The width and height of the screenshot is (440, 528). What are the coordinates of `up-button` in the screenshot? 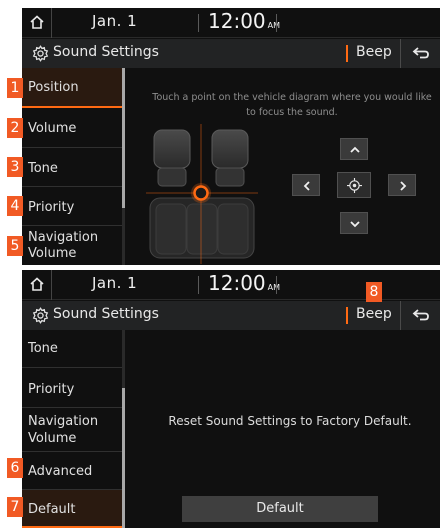 It's located at (354, 149).